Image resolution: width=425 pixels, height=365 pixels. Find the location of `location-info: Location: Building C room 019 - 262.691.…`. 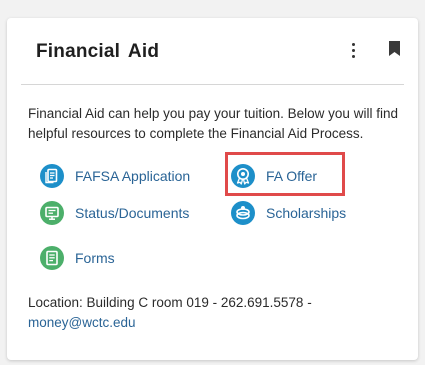

location-info: Location: Building C room 019 - 262.691.… is located at coordinates (220, 313).